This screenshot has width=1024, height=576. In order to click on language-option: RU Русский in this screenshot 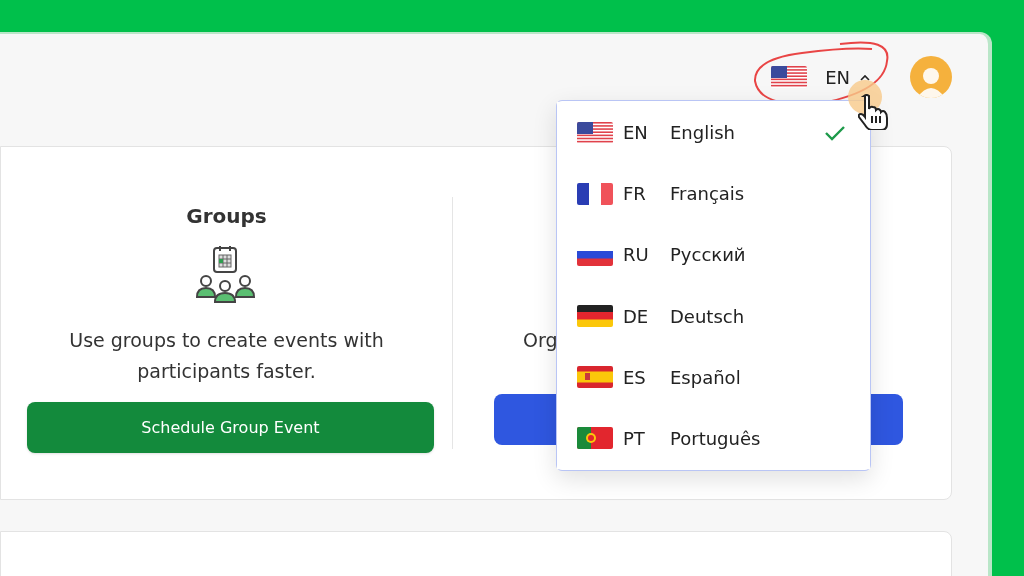, I will do `click(713, 255)`.